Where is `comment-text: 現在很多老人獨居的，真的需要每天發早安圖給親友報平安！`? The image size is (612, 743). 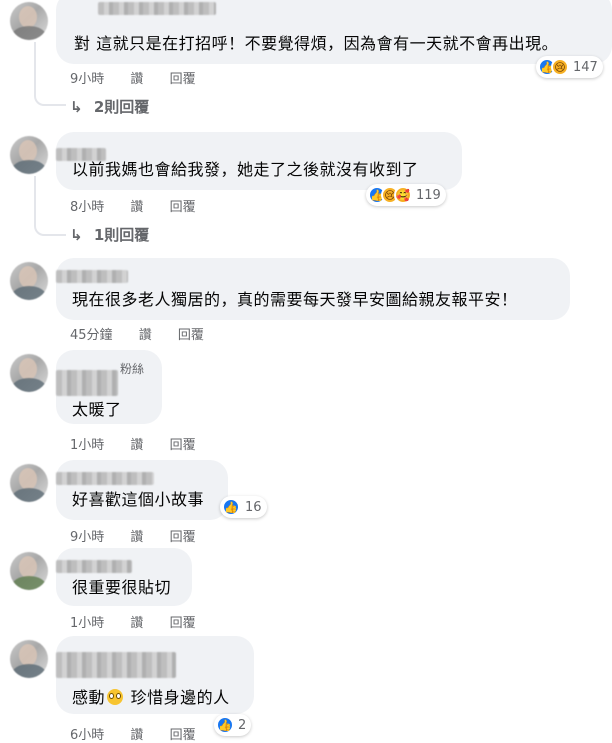 comment-text: 現在很多老人獨居的，真的需要每天發早安圖給親友報平安！ is located at coordinates (295, 299).